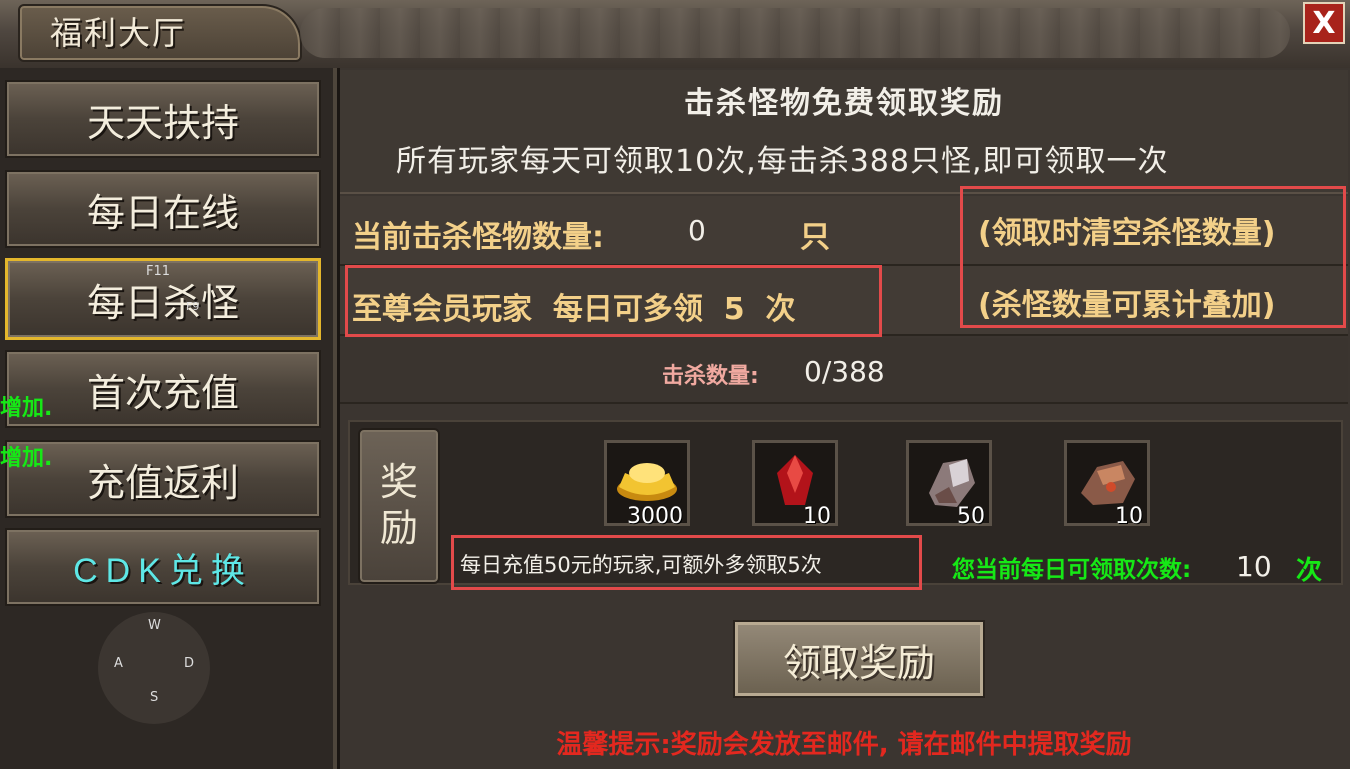 The height and width of the screenshot is (769, 1350). What do you see at coordinates (189, 663) in the screenshot?
I see `joystick-right: D` at bounding box center [189, 663].